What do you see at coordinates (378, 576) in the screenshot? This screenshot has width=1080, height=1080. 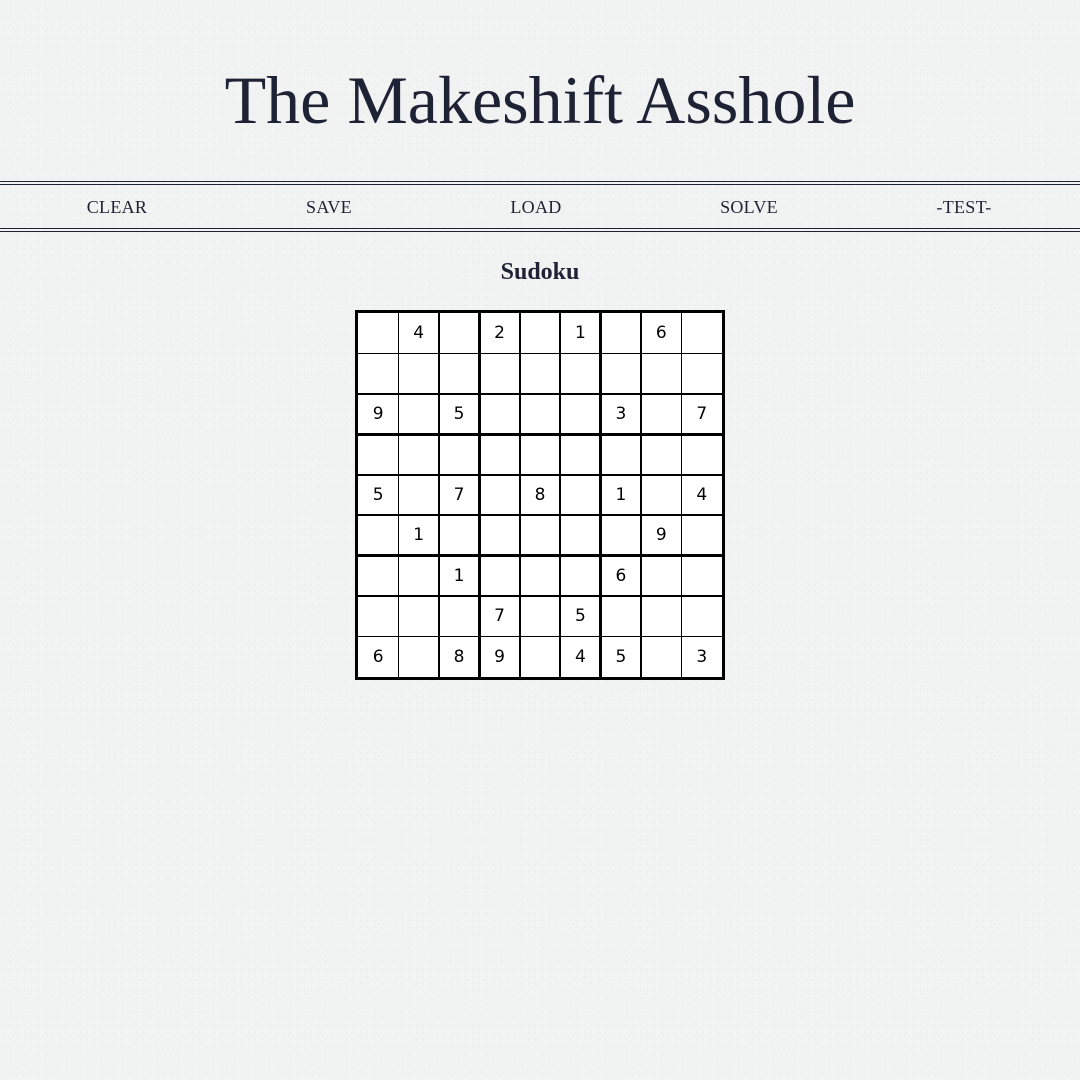 I see `sudoku-cell-r7c1` at bounding box center [378, 576].